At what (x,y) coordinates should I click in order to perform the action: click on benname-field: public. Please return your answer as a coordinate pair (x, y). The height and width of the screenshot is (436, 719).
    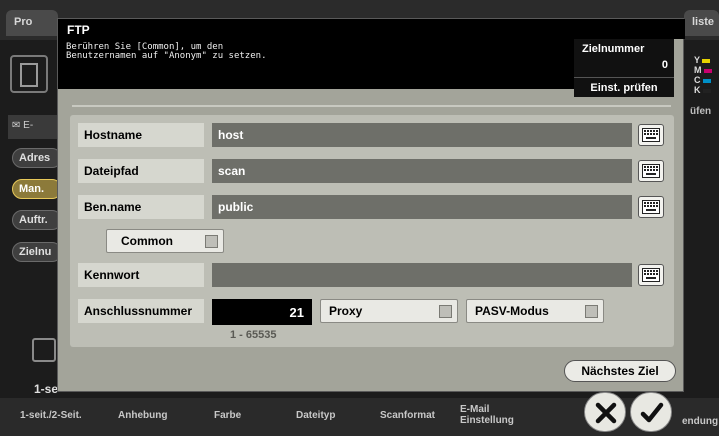
    Looking at the image, I should click on (422, 207).